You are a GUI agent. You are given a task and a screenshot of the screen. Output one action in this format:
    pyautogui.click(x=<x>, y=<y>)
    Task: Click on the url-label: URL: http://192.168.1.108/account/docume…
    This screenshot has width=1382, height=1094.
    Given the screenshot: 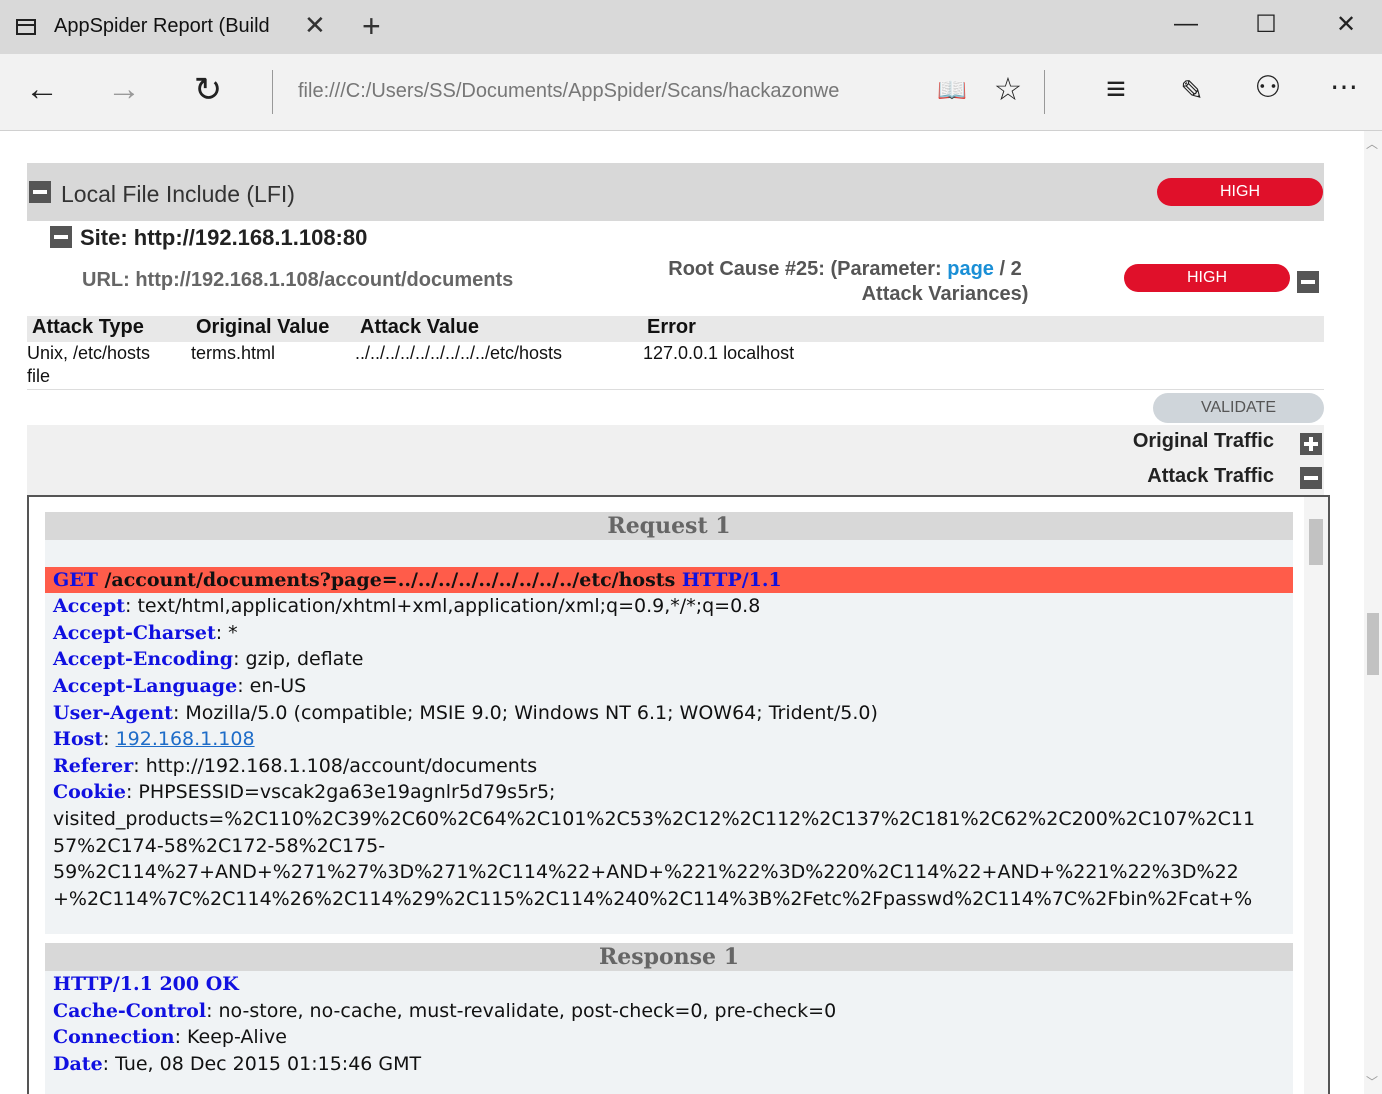 What is the action you would take?
    pyautogui.click(x=298, y=280)
    